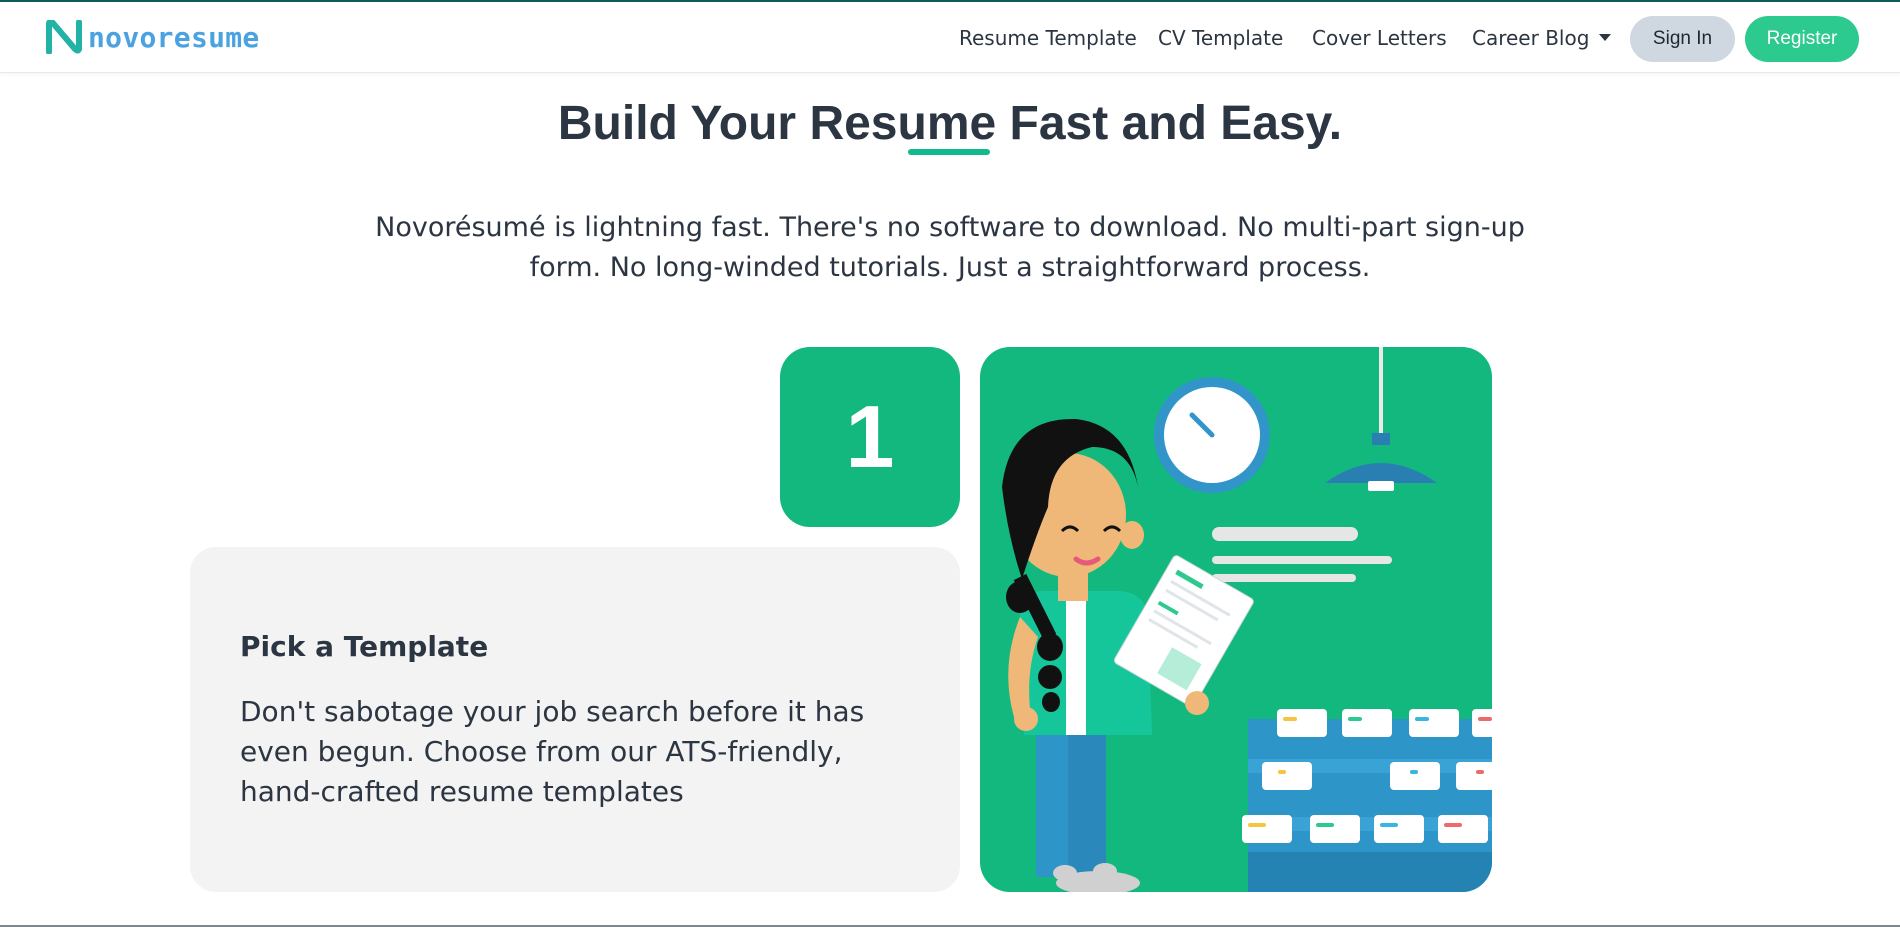 This screenshot has width=1900, height=927. I want to click on nav-career-blog-label: Career Blog, so click(1531, 38).